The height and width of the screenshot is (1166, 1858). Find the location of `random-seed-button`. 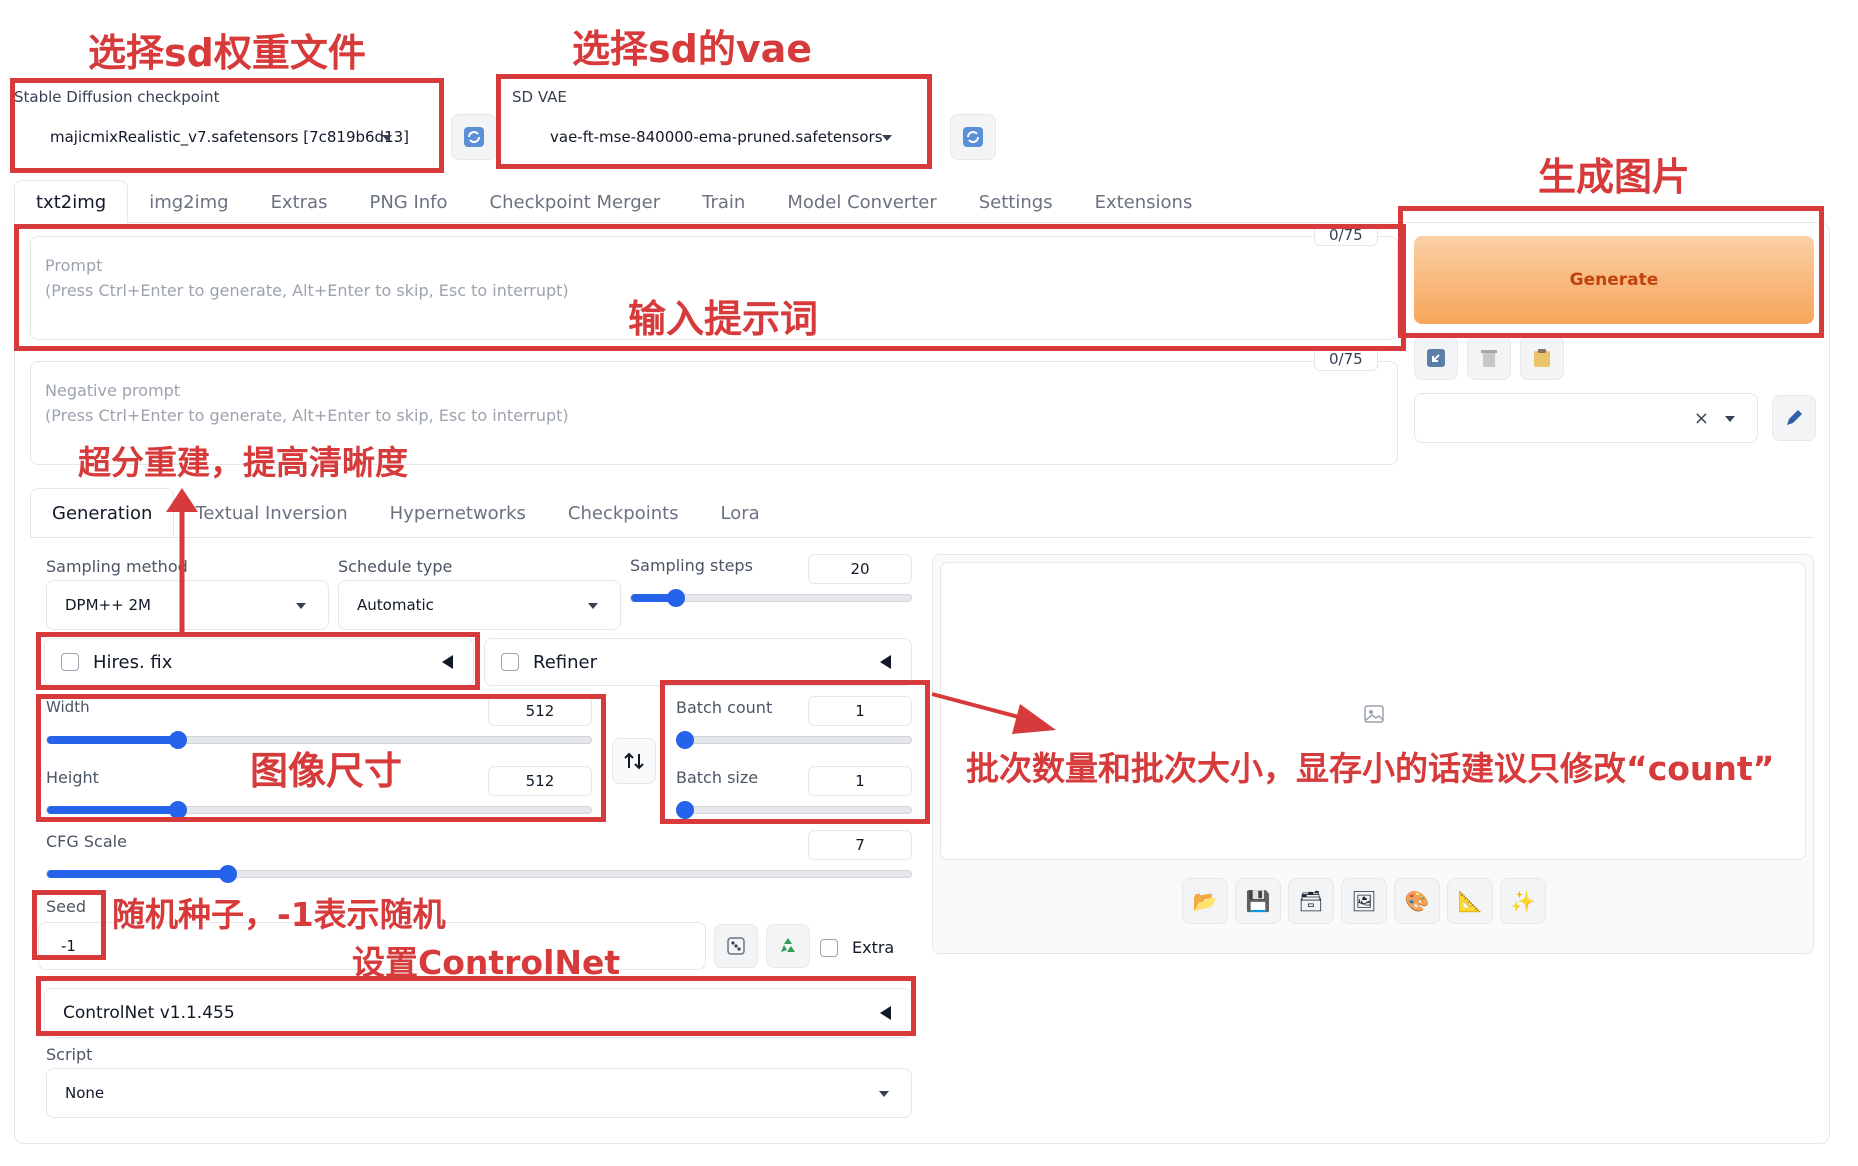

random-seed-button is located at coordinates (736, 946).